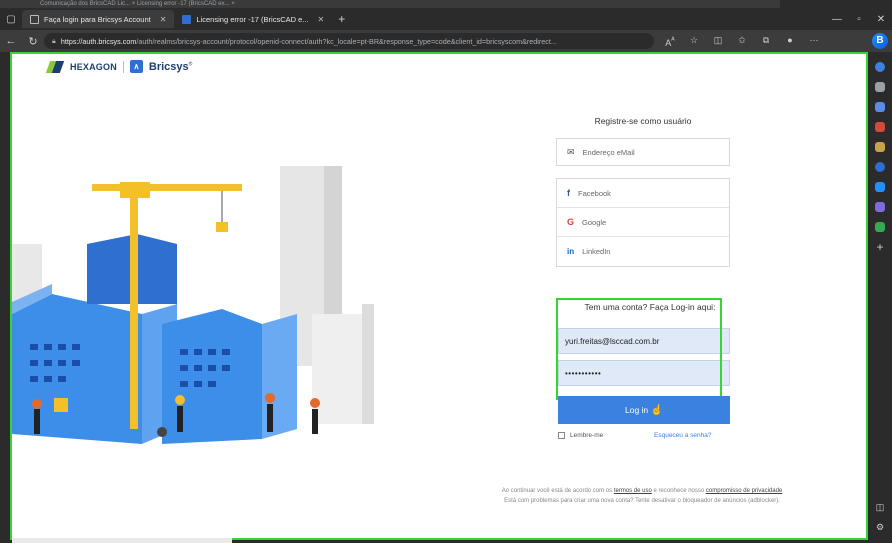  Describe the element at coordinates (187, 19) in the screenshot. I see `bricsys-favicon-icon` at that location.